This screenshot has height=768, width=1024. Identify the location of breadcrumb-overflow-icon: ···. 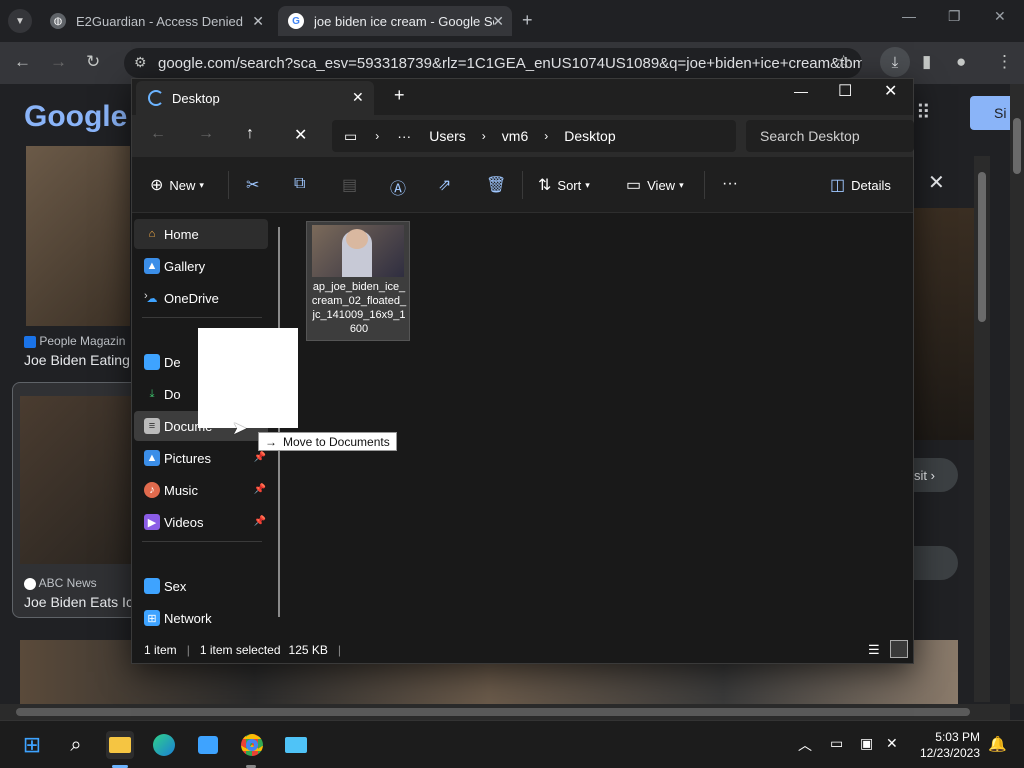
(404, 136).